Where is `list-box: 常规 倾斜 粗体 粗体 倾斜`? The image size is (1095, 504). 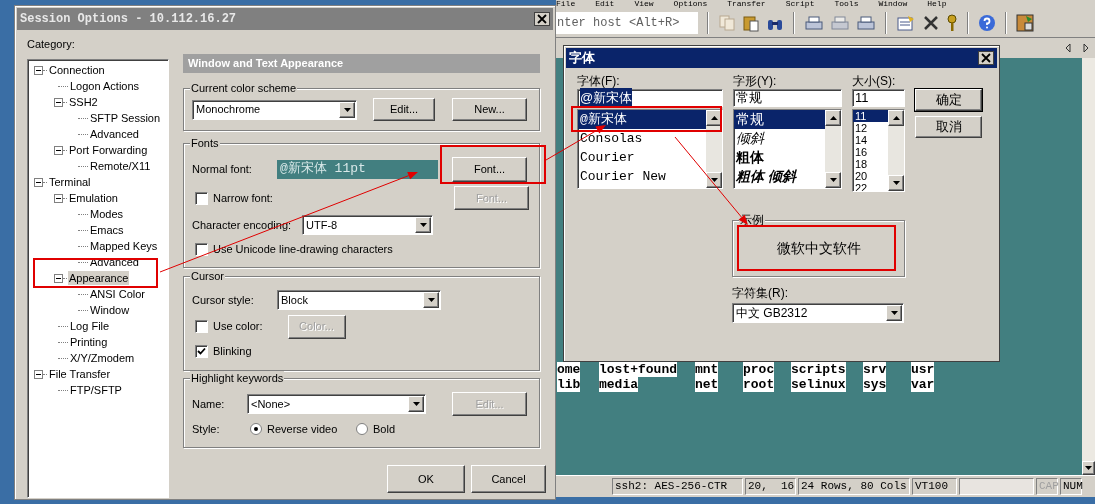 list-box: 常规 倾斜 粗体 粗体 倾斜 is located at coordinates (787, 149).